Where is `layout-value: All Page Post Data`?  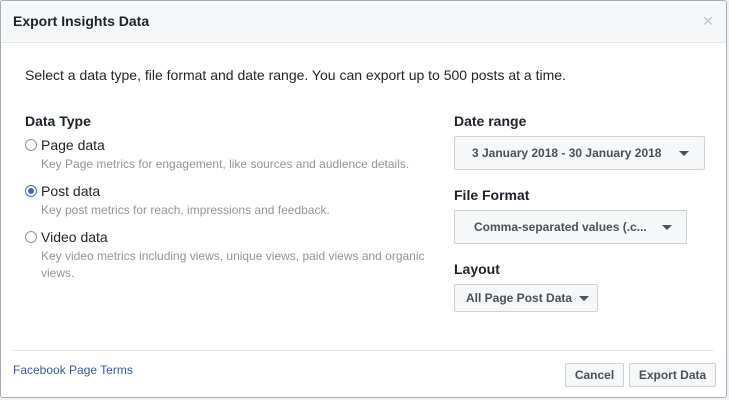 layout-value: All Page Post Data is located at coordinates (519, 298).